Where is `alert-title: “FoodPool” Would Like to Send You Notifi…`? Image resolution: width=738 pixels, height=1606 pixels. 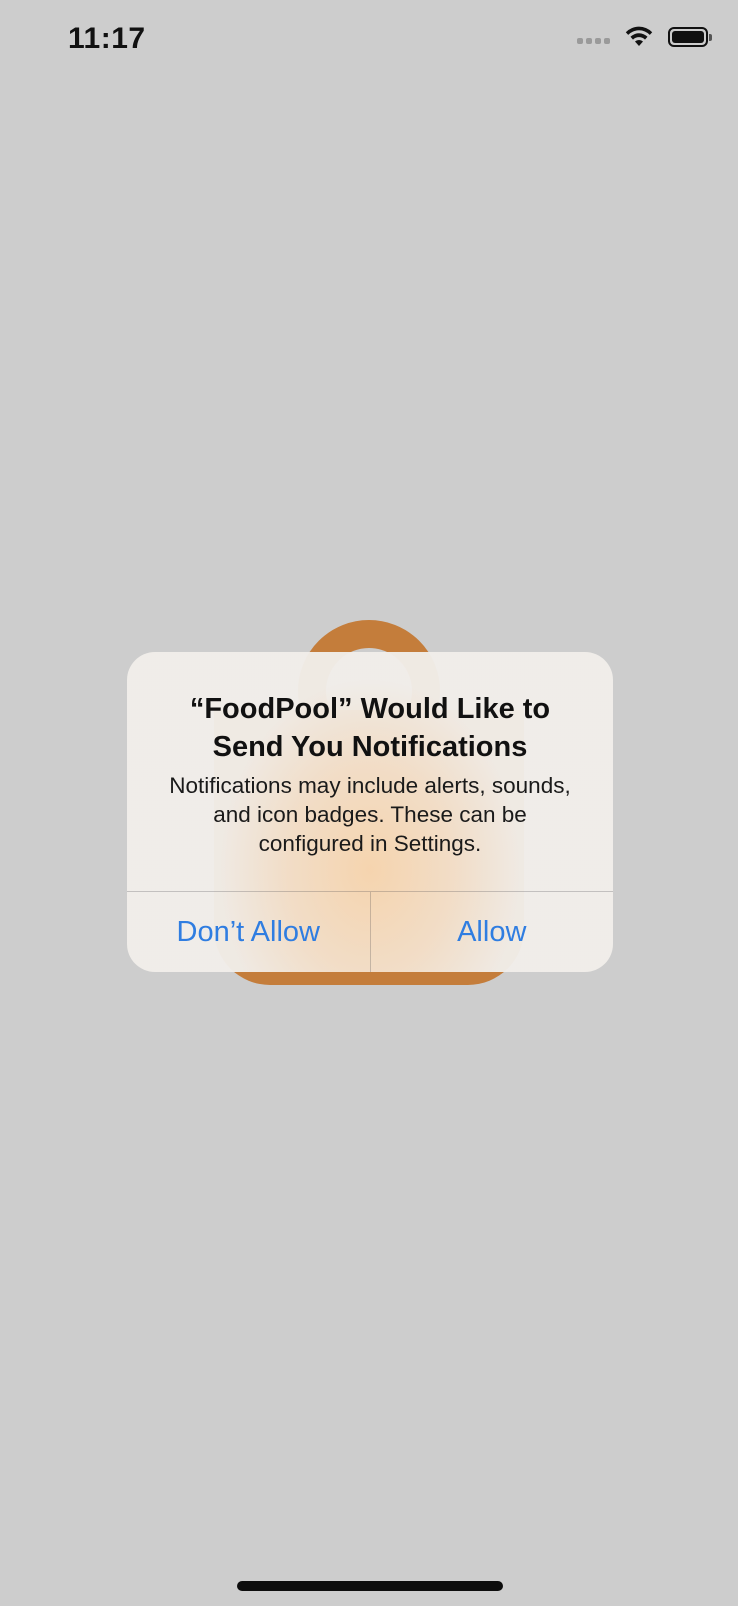
alert-title: “FoodPool” Would Like to Send You Notifi… is located at coordinates (370, 728).